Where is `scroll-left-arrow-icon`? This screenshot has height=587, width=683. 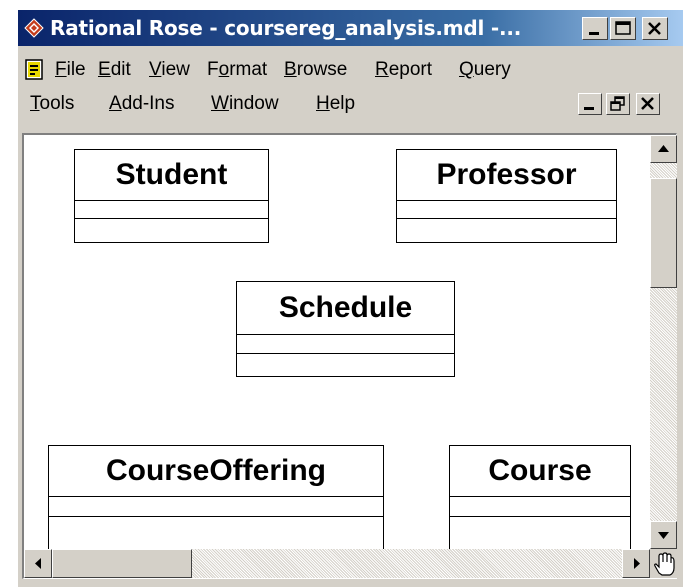 scroll-left-arrow-icon is located at coordinates (38, 563).